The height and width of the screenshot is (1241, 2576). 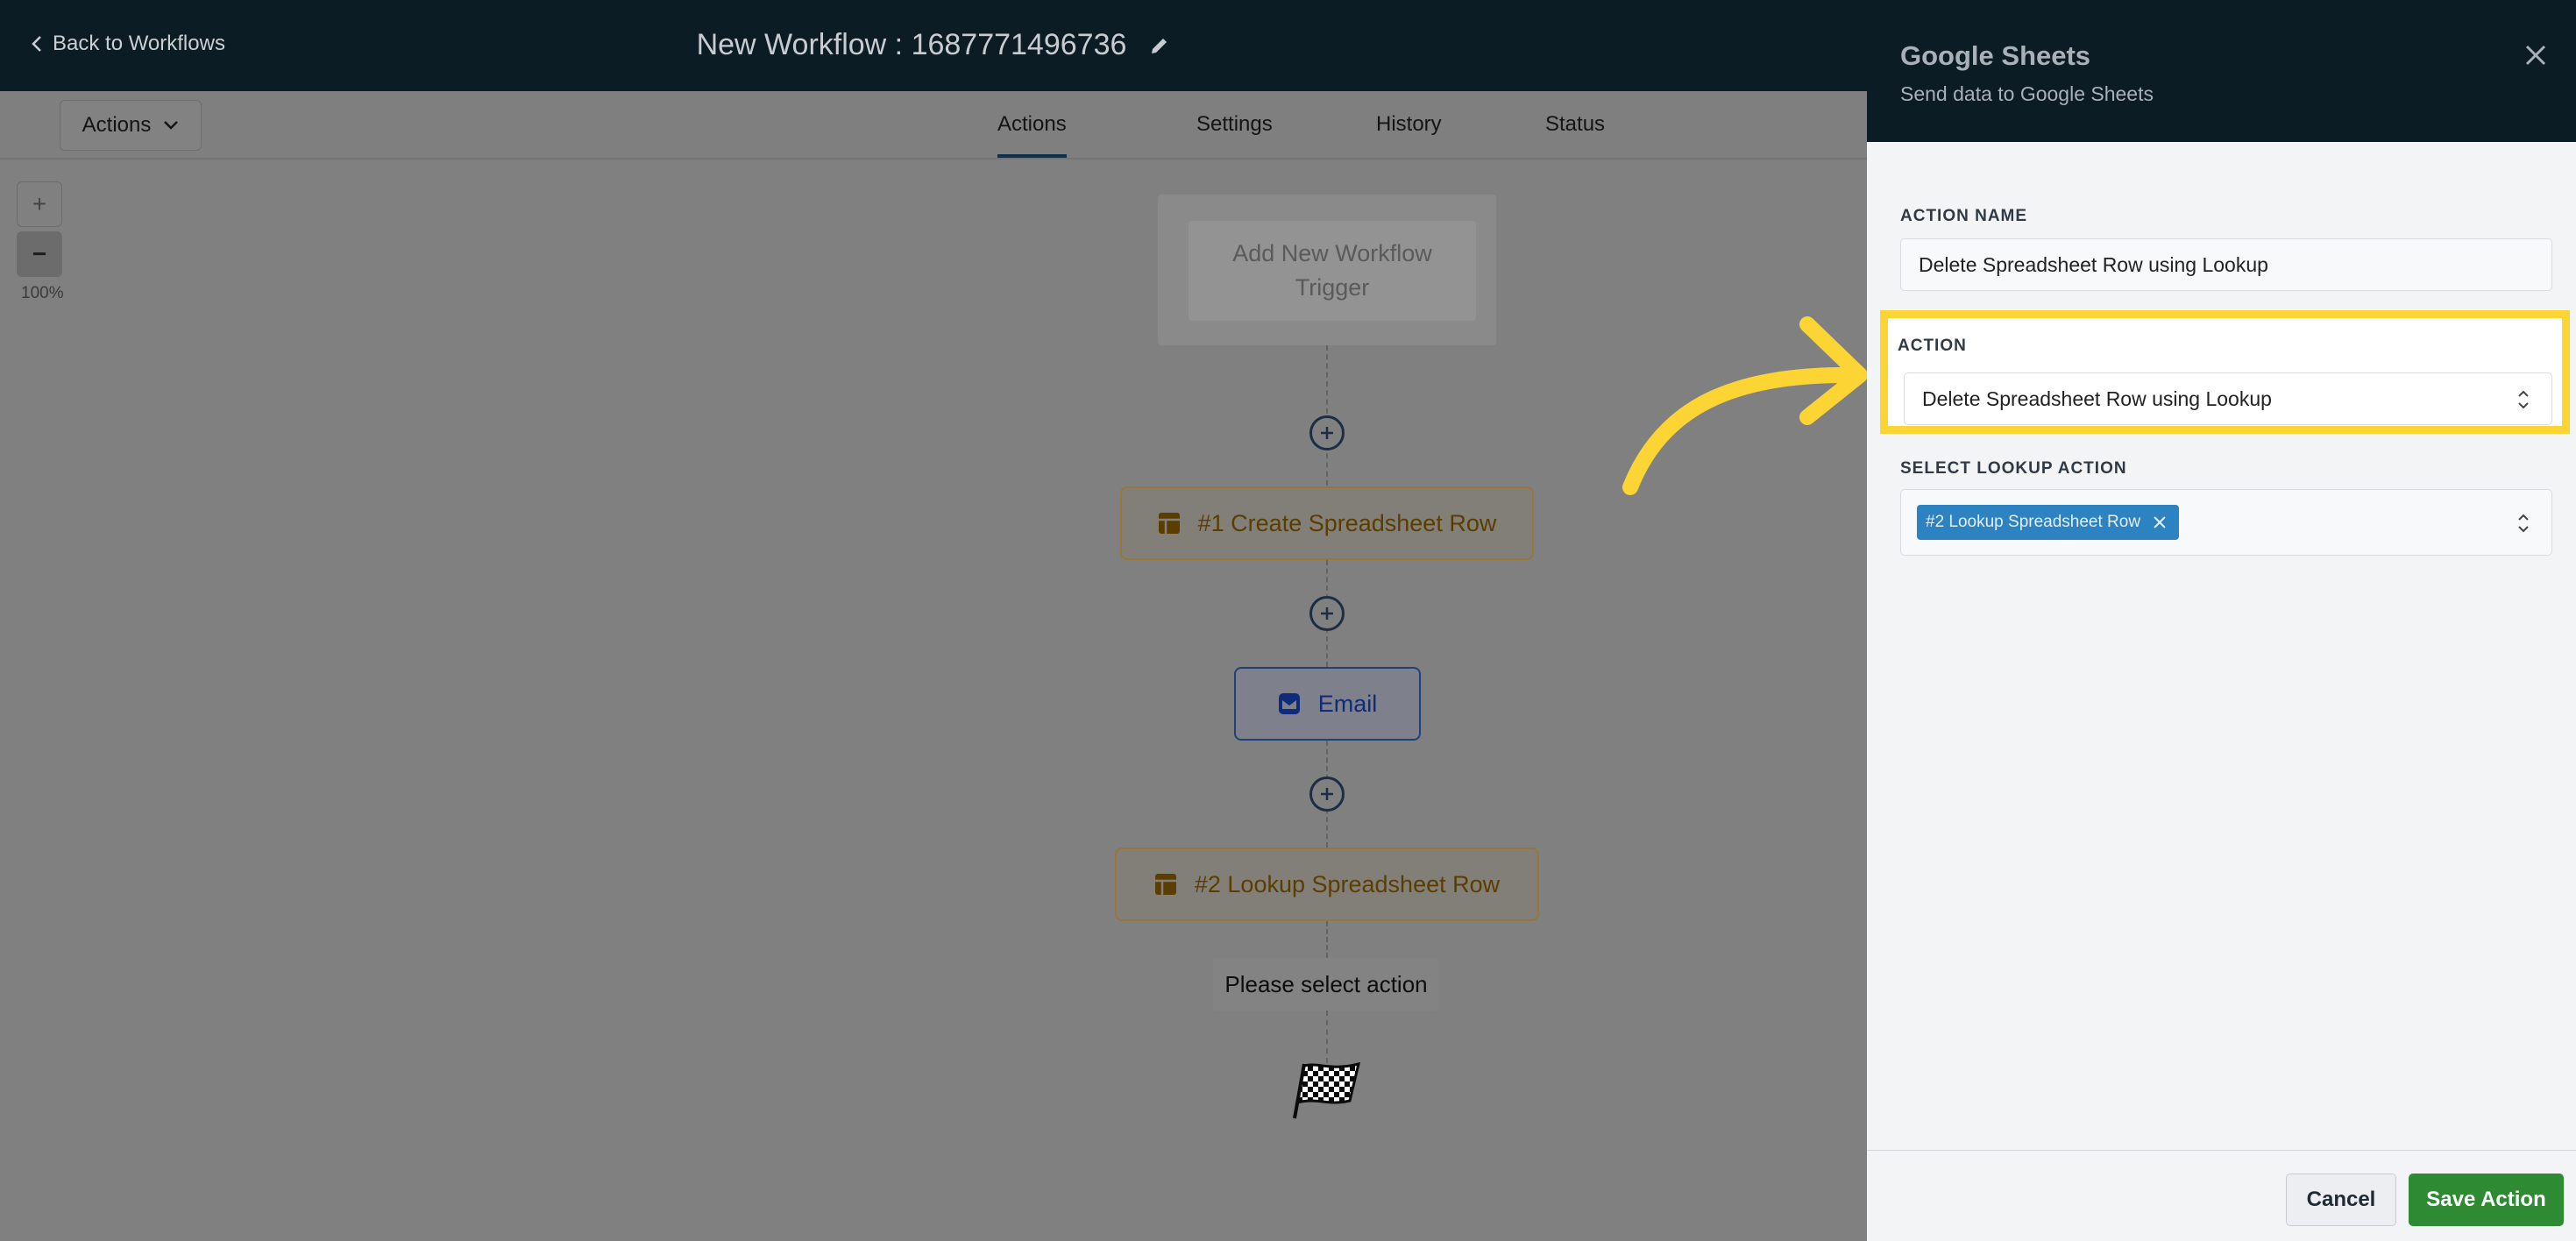 I want to click on lookup-tag-label: #2 Lookup Spreadsheet Row, so click(x=2033, y=522).